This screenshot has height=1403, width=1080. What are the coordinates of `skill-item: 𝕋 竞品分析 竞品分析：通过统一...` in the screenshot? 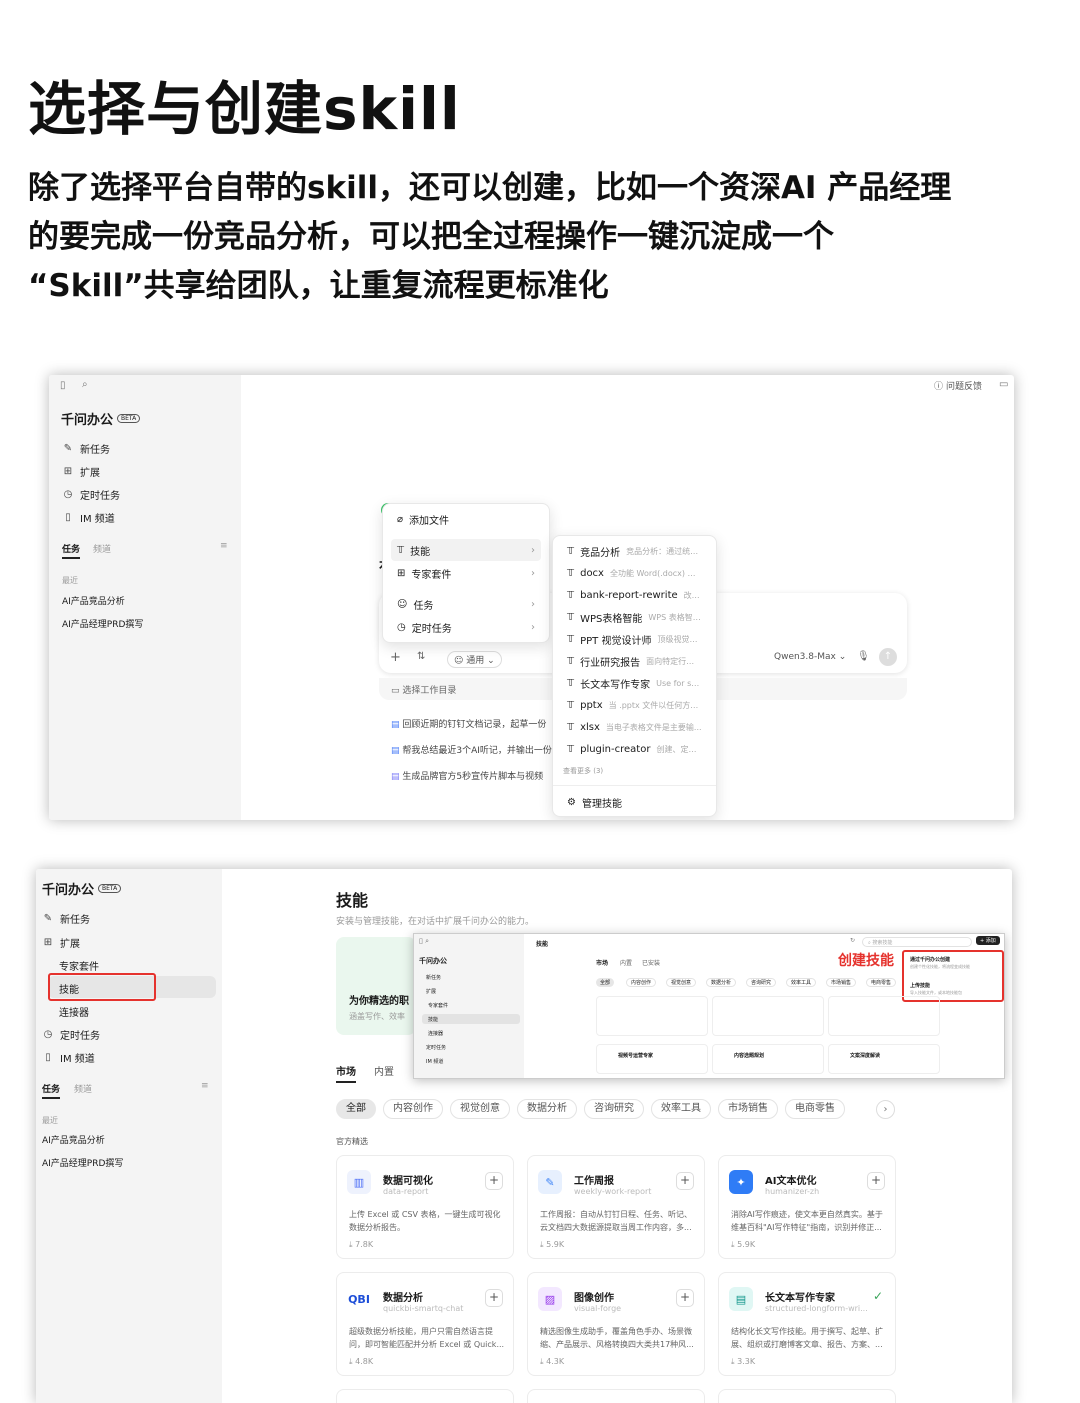 It's located at (634, 551).